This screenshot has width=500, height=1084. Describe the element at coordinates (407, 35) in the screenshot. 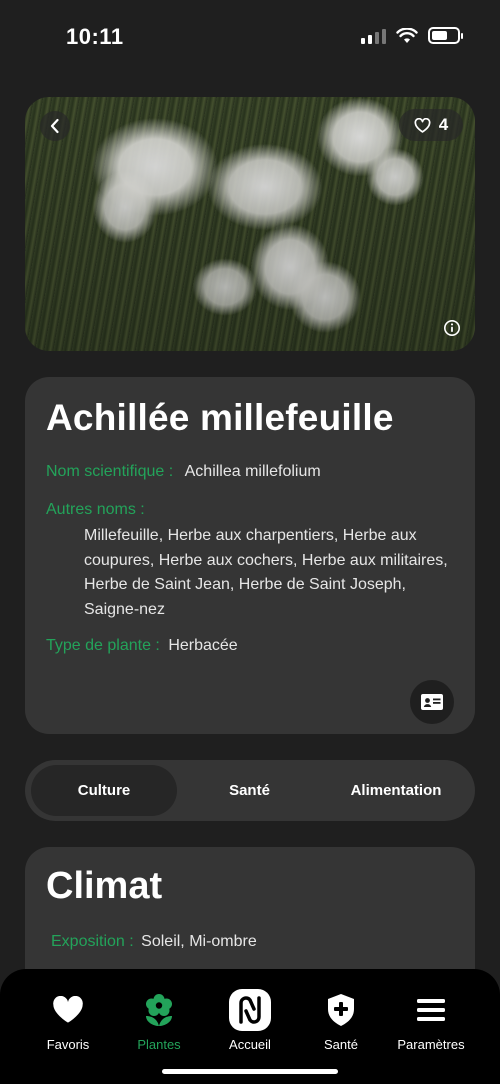

I see `wifi-icon` at that location.